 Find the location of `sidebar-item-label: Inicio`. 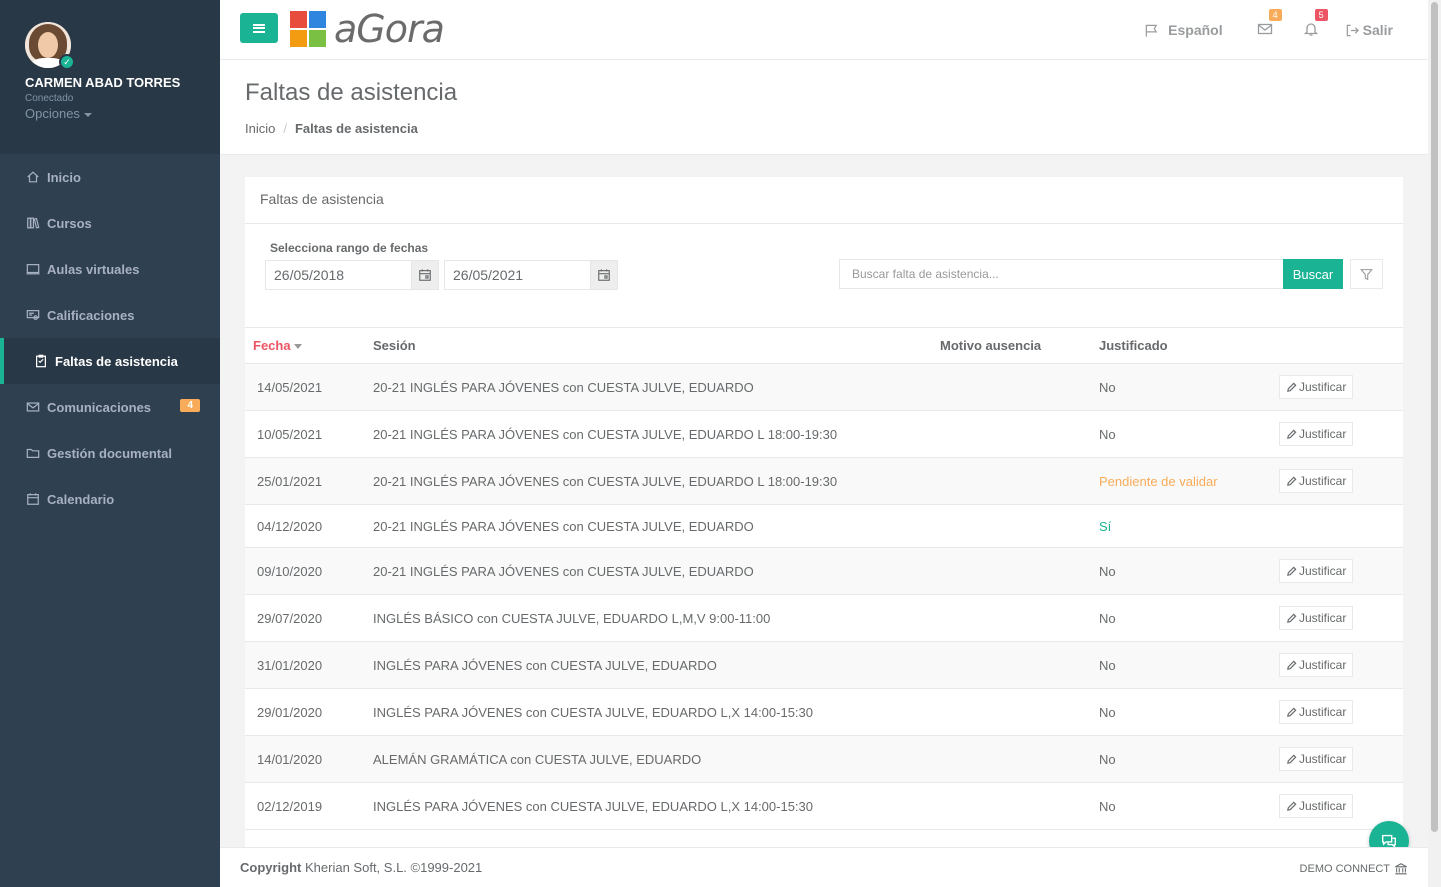

sidebar-item-label: Inicio is located at coordinates (64, 177).